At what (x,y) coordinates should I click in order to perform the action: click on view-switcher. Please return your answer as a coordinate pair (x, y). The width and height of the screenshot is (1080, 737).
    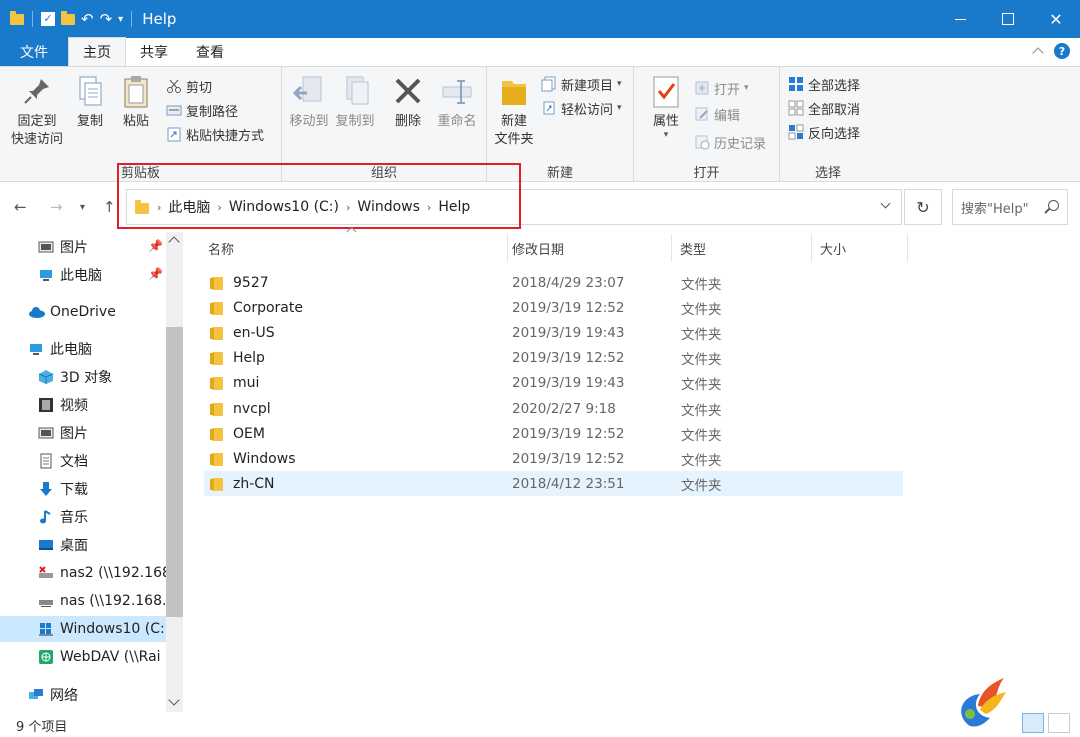
    Looking at the image, I should click on (1048, 725).